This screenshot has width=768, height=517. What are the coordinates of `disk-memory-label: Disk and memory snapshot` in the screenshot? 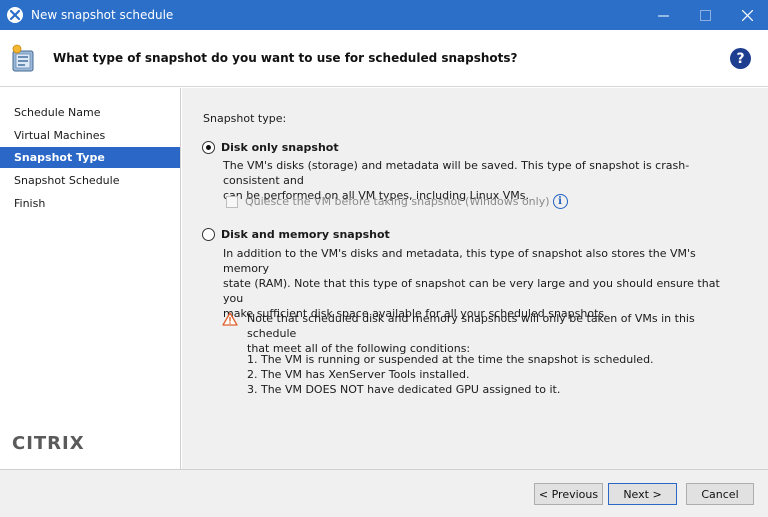 It's located at (305, 234).